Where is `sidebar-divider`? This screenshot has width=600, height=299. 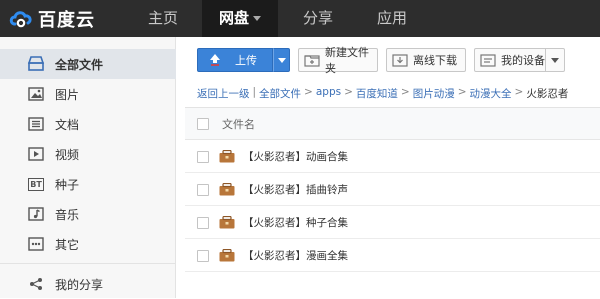 sidebar-divider is located at coordinates (88, 263).